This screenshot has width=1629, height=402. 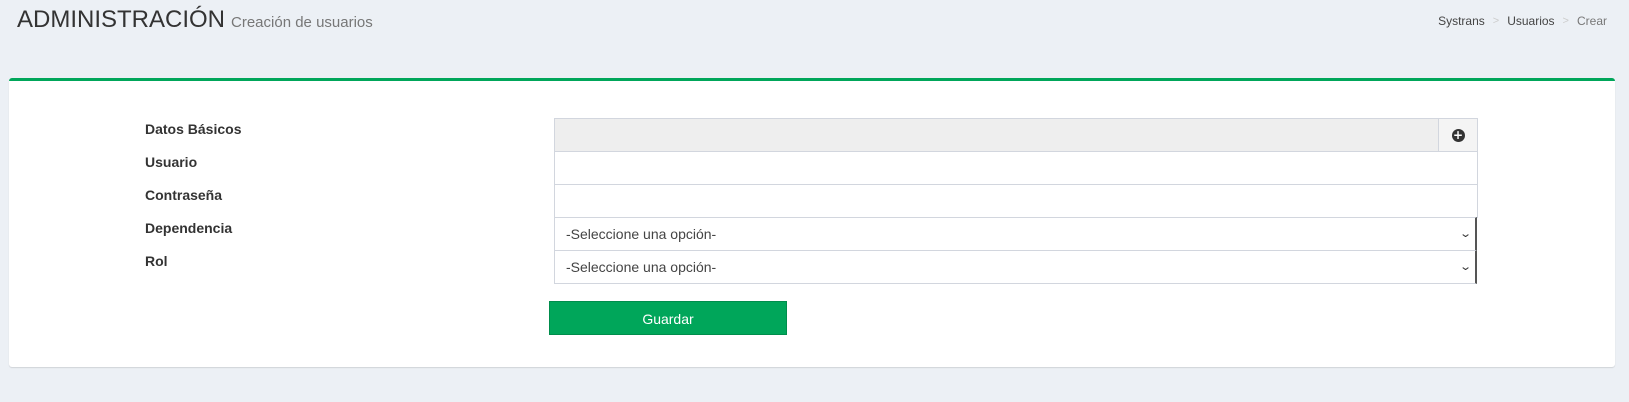 What do you see at coordinates (1530, 21) in the screenshot?
I see `breadcrumb-item-usuarios: Usuarios` at bounding box center [1530, 21].